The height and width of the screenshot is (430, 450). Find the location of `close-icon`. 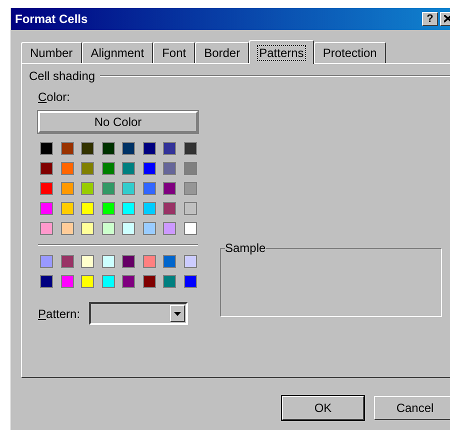

close-icon is located at coordinates (447, 19).